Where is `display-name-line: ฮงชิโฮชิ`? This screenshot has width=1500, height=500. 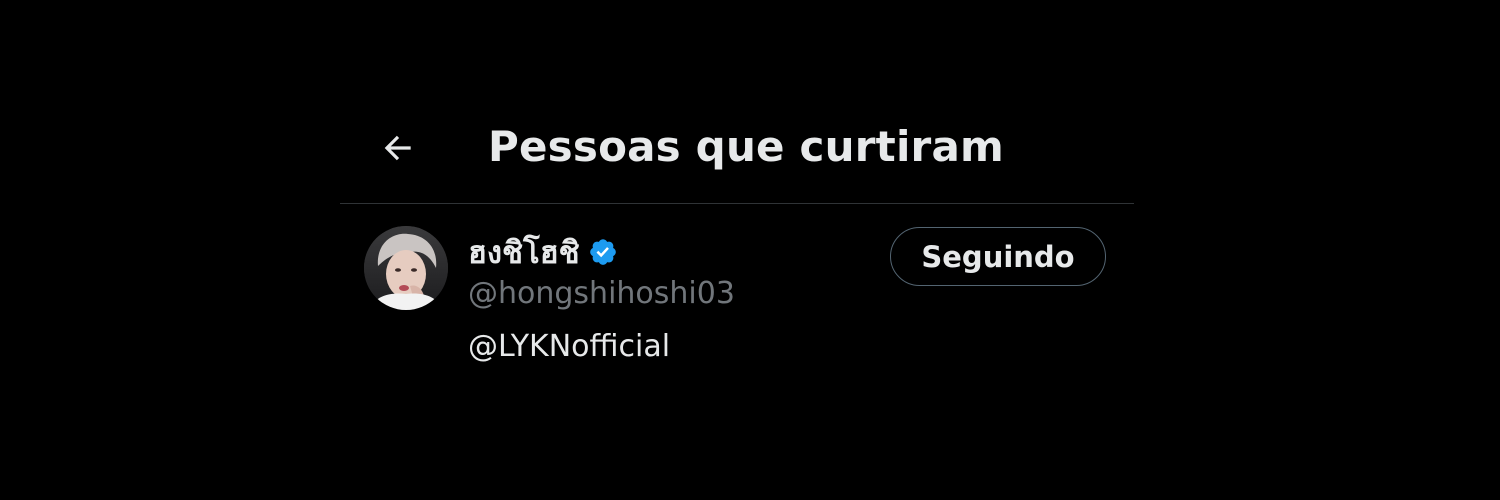 display-name-line: ฮงชิโฮชิ is located at coordinates (601, 252).